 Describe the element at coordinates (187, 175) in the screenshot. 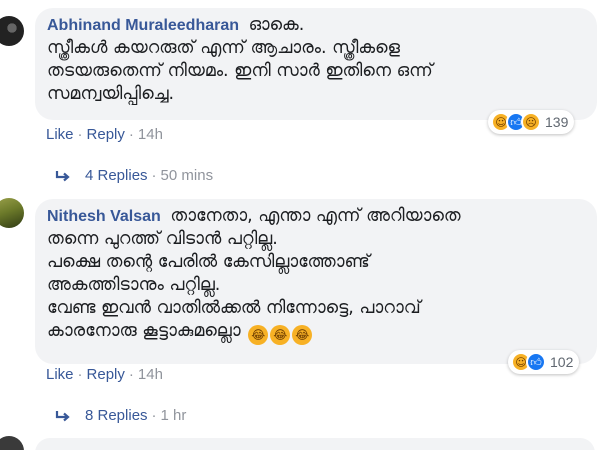

I see `replies-time: 50 mins` at that location.